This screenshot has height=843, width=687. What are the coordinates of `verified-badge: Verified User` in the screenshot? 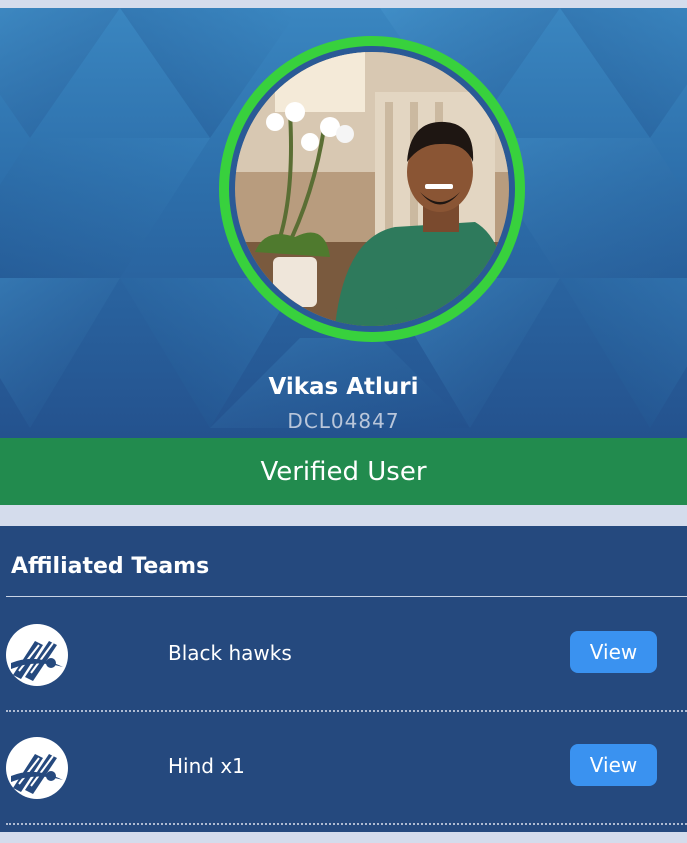 It's located at (343, 471).